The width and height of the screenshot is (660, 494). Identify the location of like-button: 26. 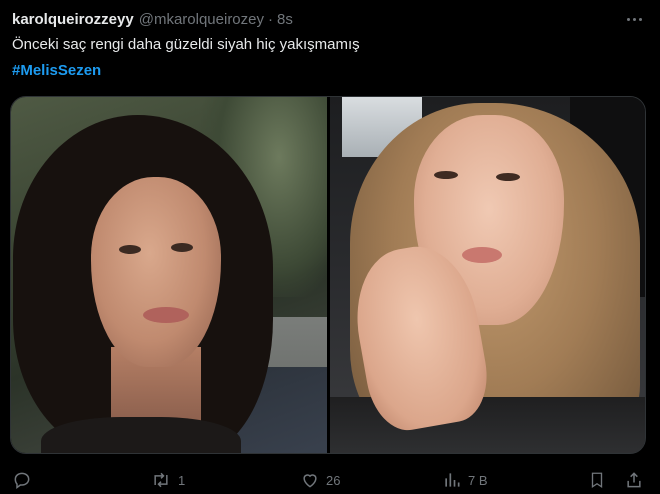
(320, 480).